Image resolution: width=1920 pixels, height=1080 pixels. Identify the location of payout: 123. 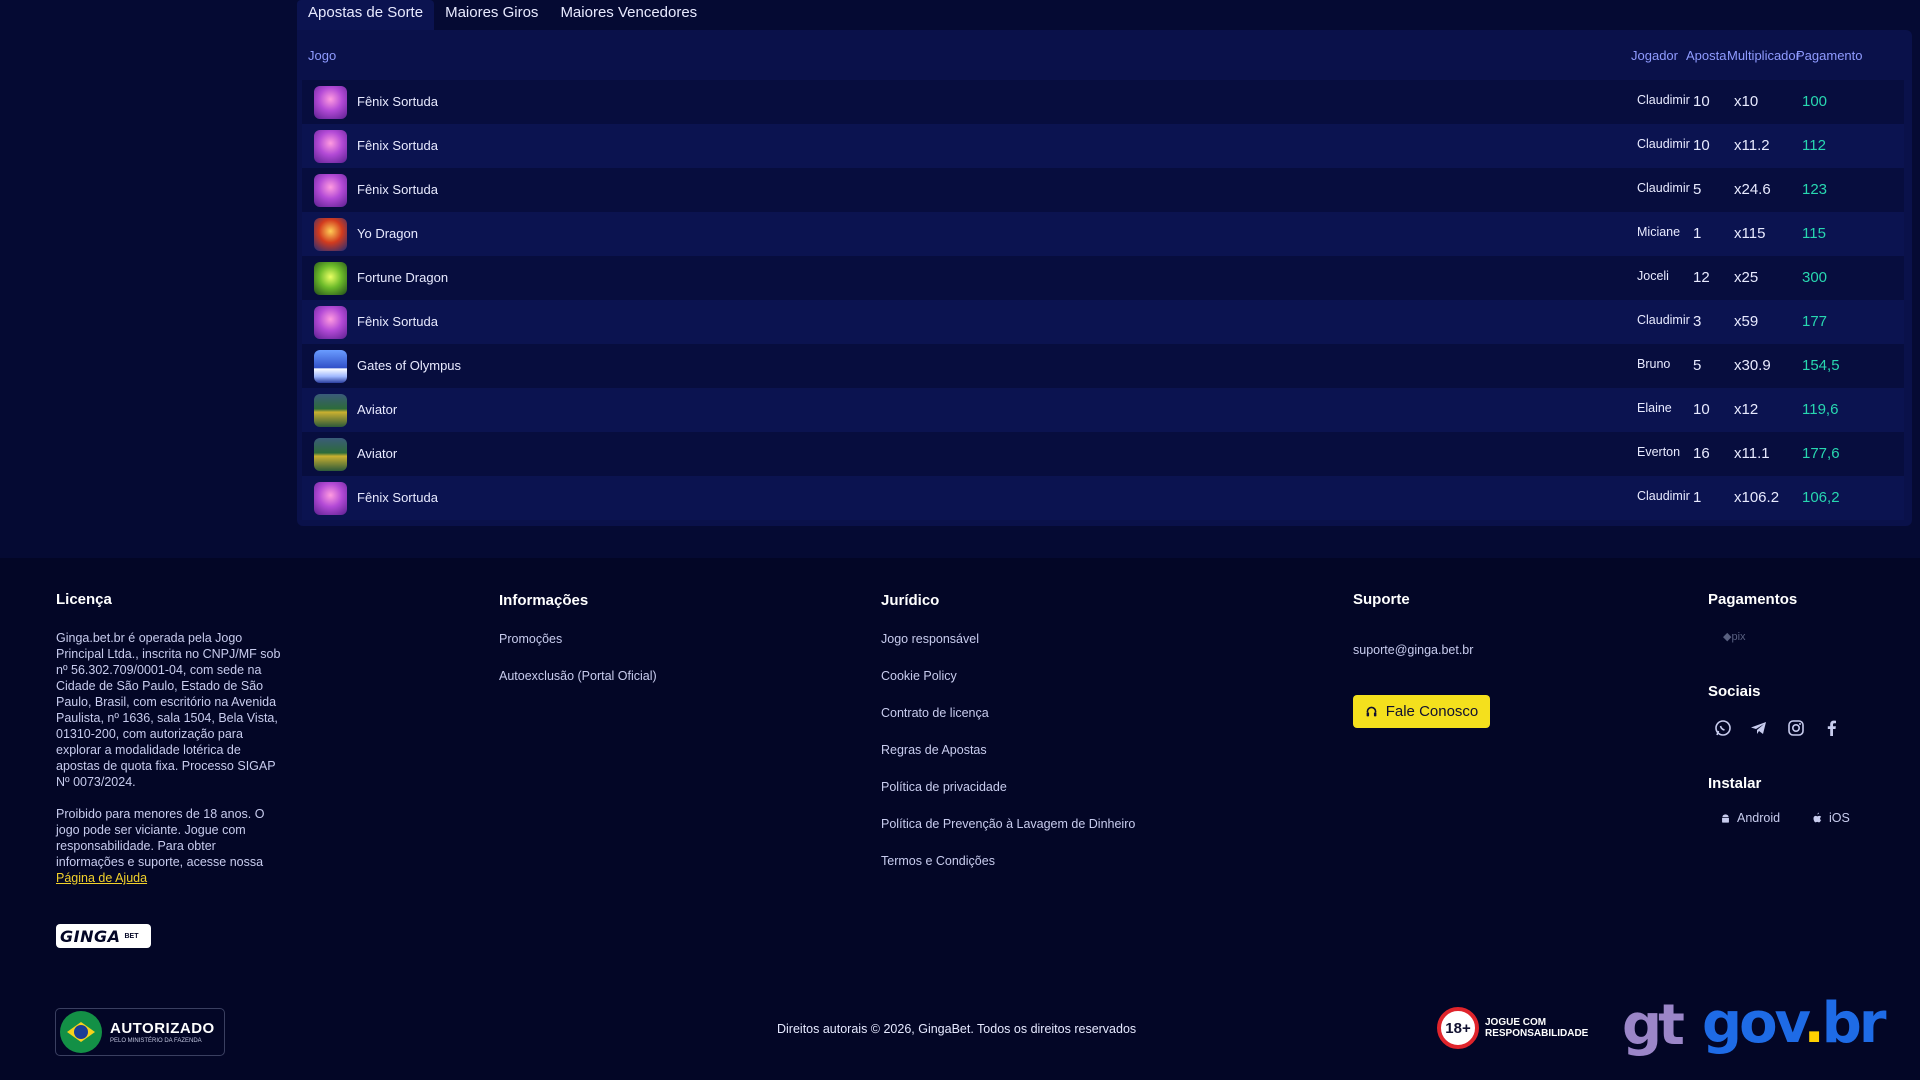
(1815, 189).